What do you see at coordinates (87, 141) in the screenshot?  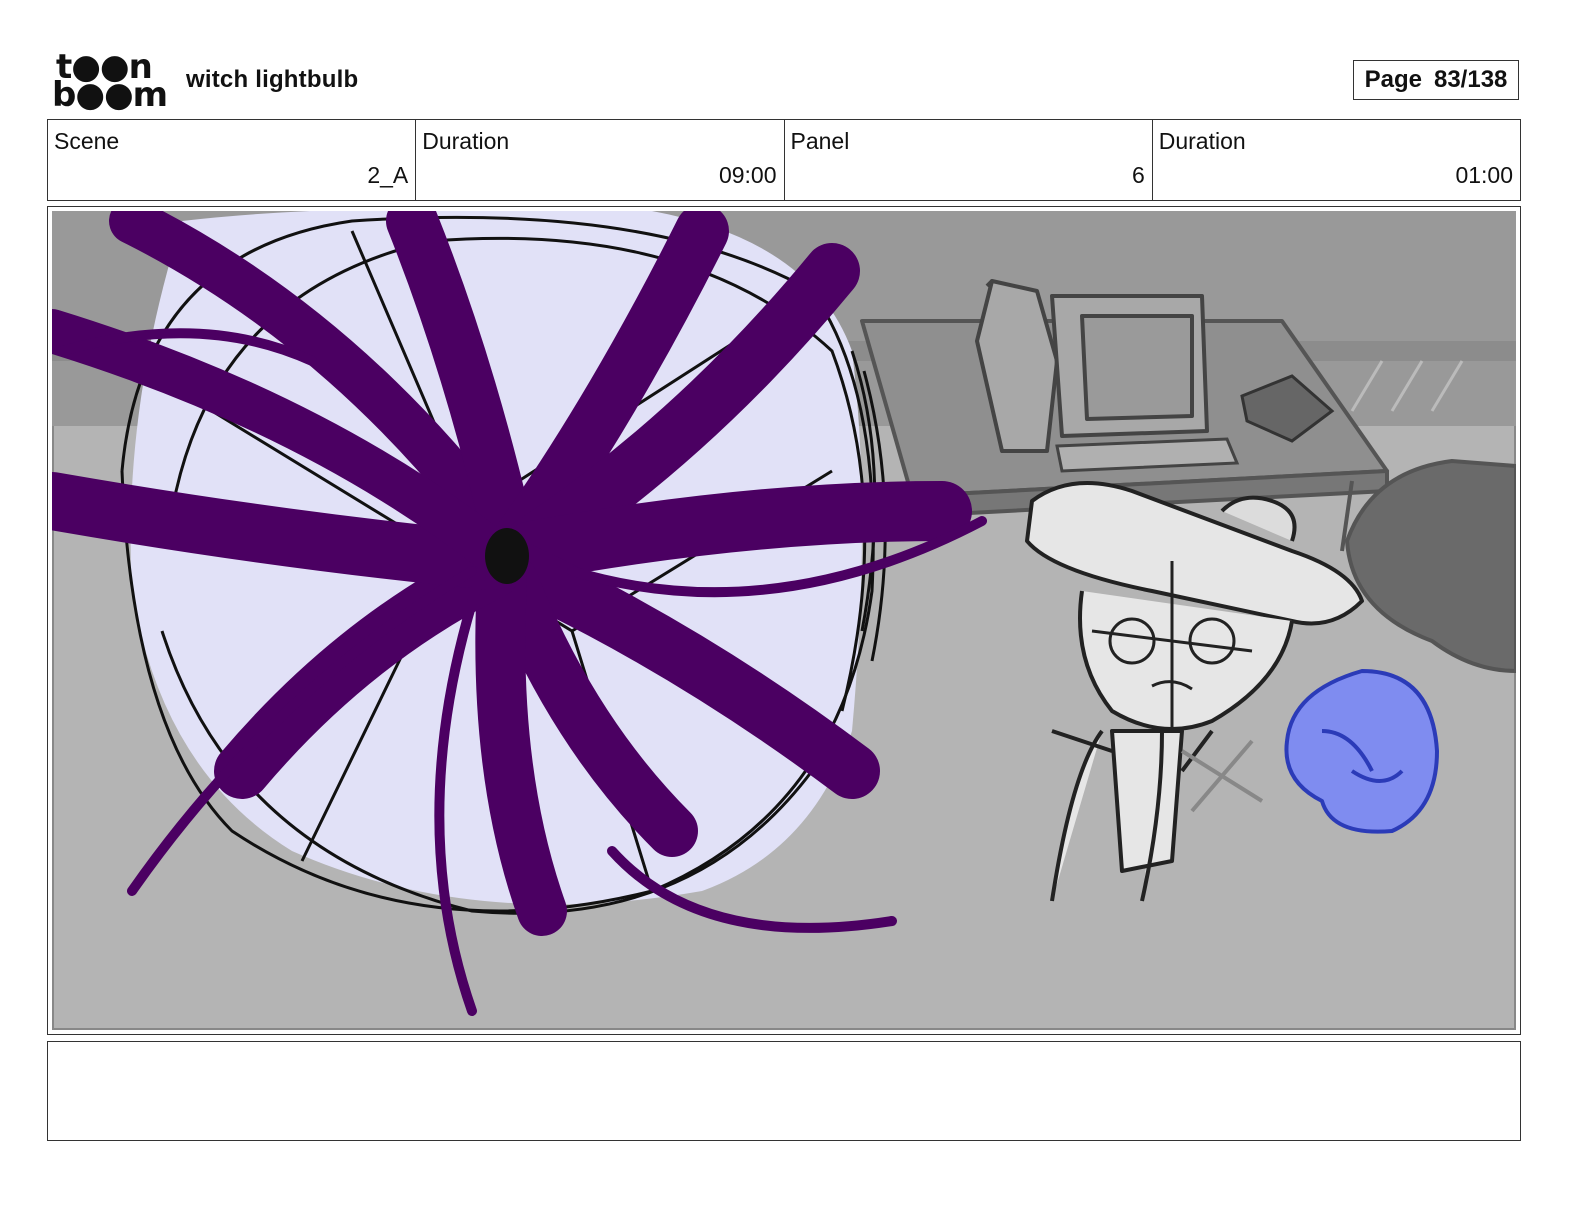 I see `scene-label: Scene` at bounding box center [87, 141].